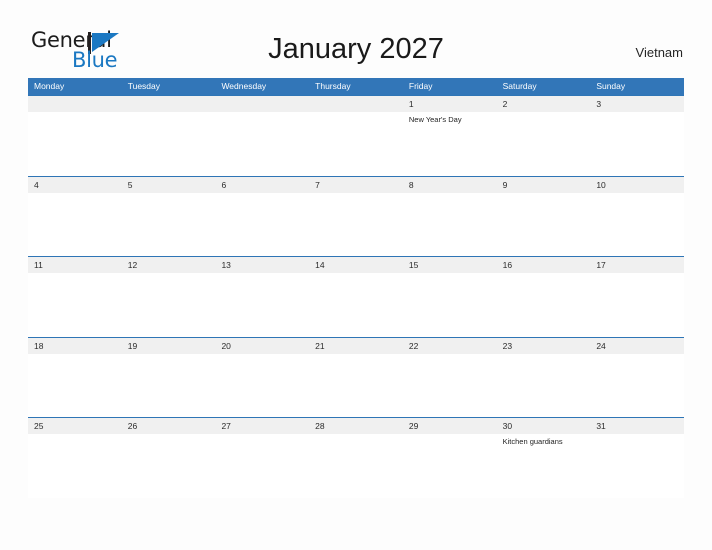  What do you see at coordinates (611, 86) in the screenshot?
I see `weekday-sunday: Sunday` at bounding box center [611, 86].